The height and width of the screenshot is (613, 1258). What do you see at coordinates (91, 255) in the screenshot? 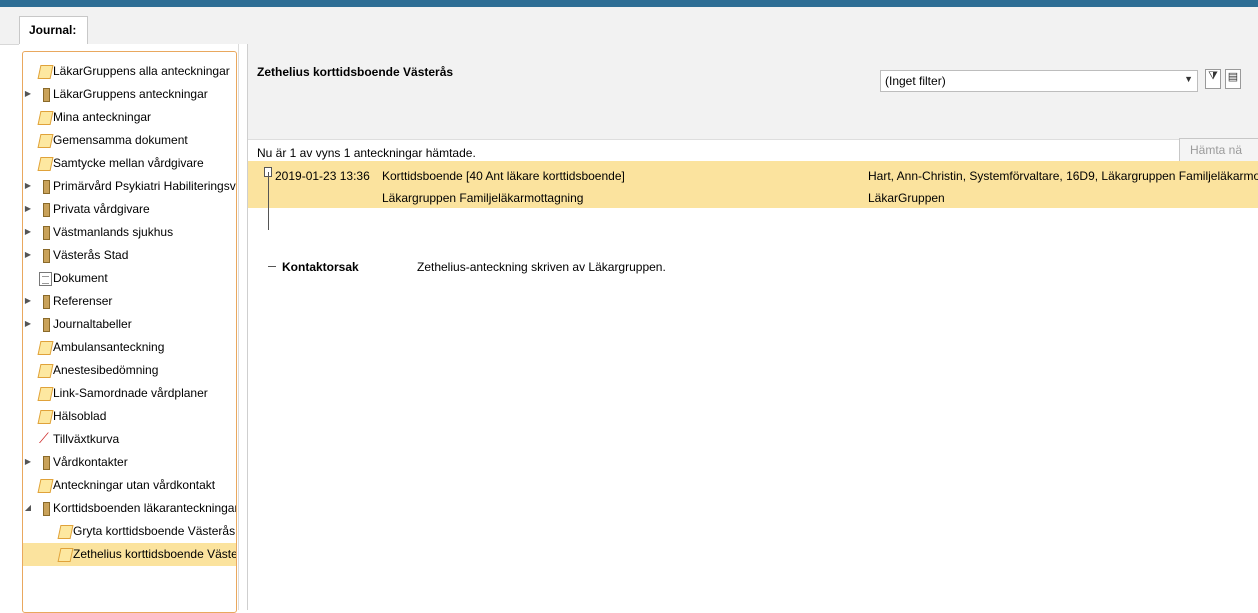
I see `tree-item-label: Västerås Stad` at bounding box center [91, 255].